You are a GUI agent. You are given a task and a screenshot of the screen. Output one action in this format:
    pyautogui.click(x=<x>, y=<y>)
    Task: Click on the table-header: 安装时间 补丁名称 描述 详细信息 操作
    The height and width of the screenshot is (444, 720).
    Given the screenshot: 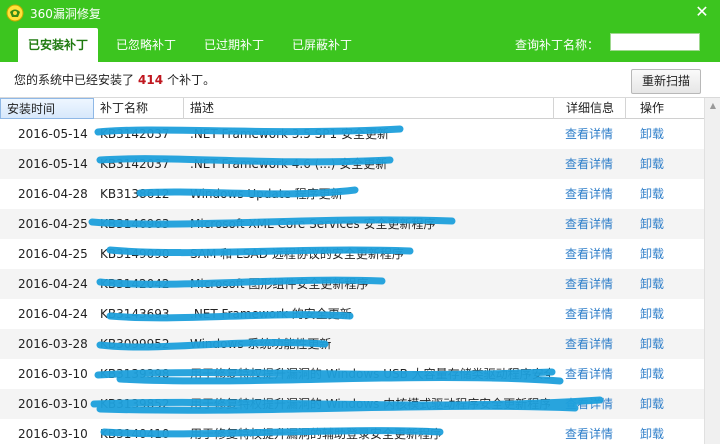 What is the action you would take?
    pyautogui.click(x=352, y=108)
    